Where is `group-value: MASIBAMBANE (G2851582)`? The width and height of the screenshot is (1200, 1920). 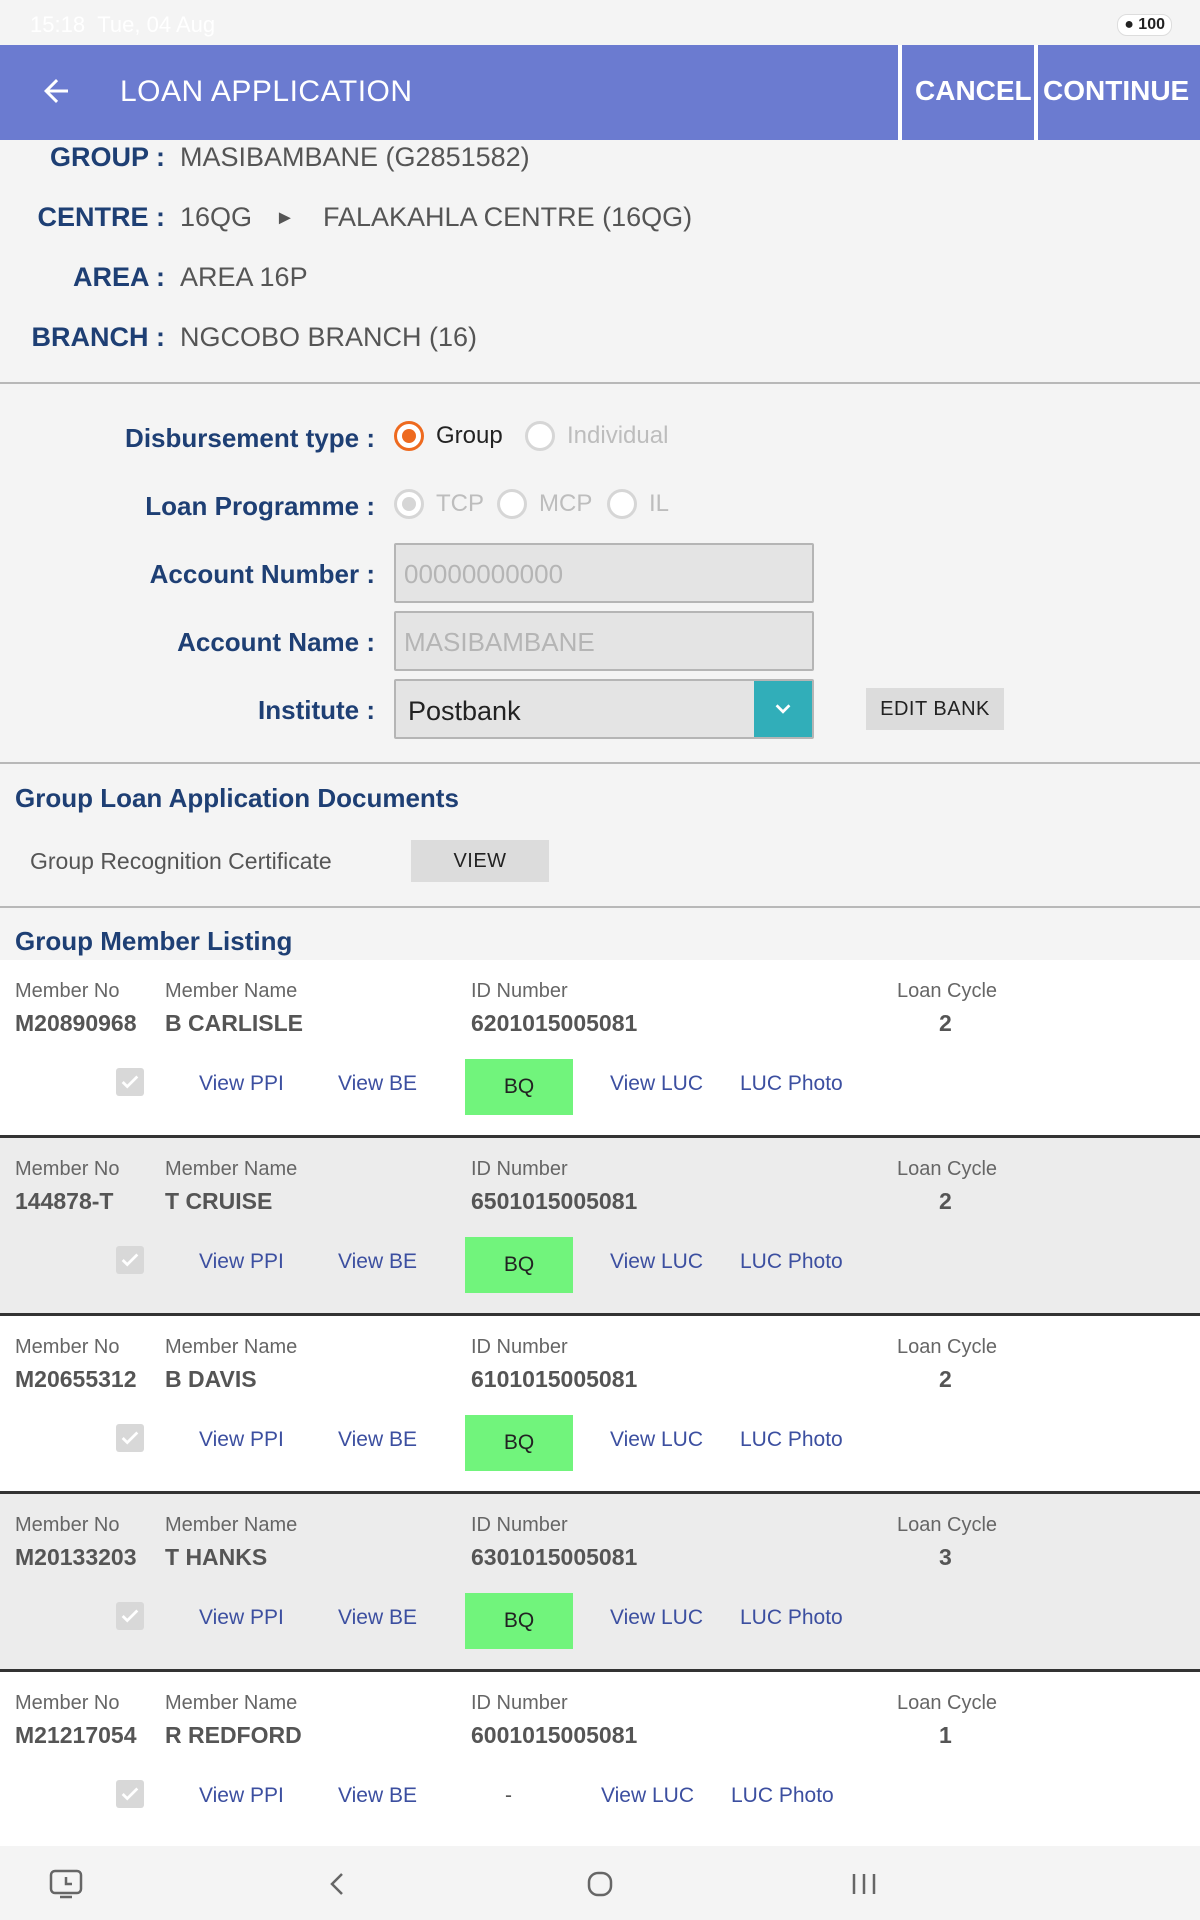 group-value: MASIBAMBANE (G2851582) is located at coordinates (355, 157).